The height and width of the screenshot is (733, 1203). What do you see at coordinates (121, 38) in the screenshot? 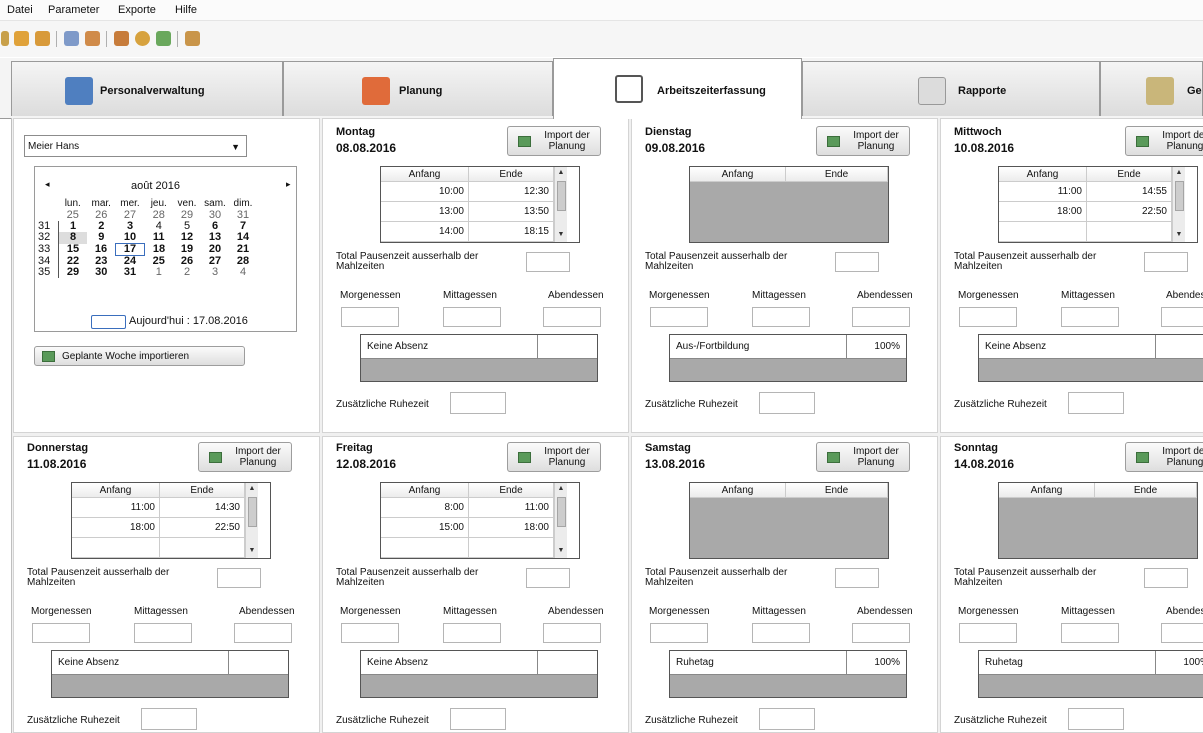
I see `user-icon` at bounding box center [121, 38].